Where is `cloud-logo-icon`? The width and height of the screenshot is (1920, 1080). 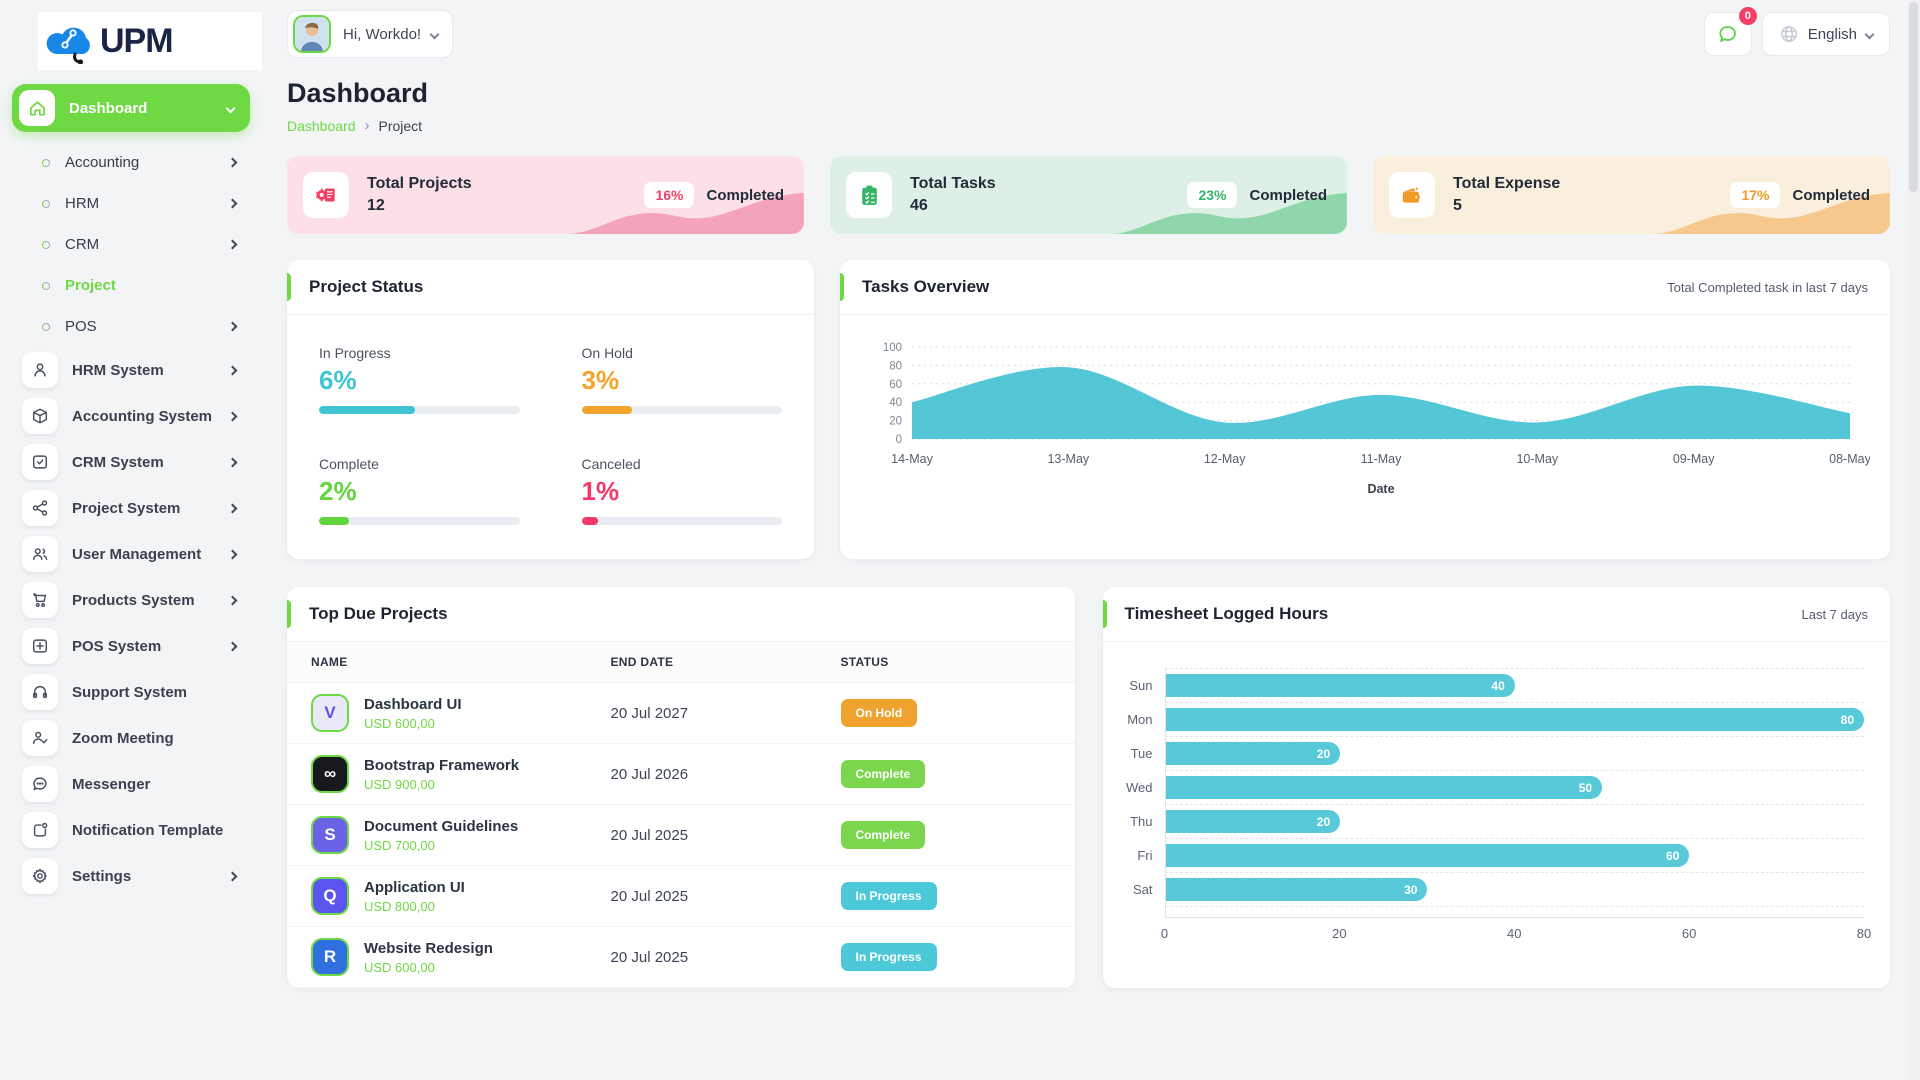 cloud-logo-icon is located at coordinates (70, 41).